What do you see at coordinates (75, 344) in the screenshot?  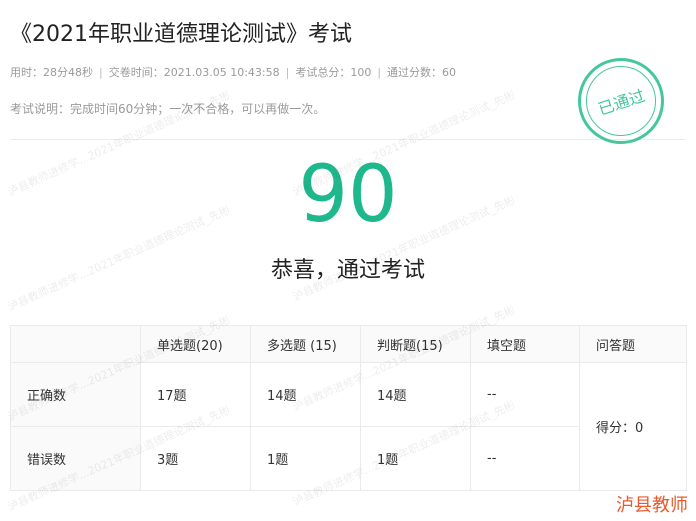 I see `header-cell-empty` at bounding box center [75, 344].